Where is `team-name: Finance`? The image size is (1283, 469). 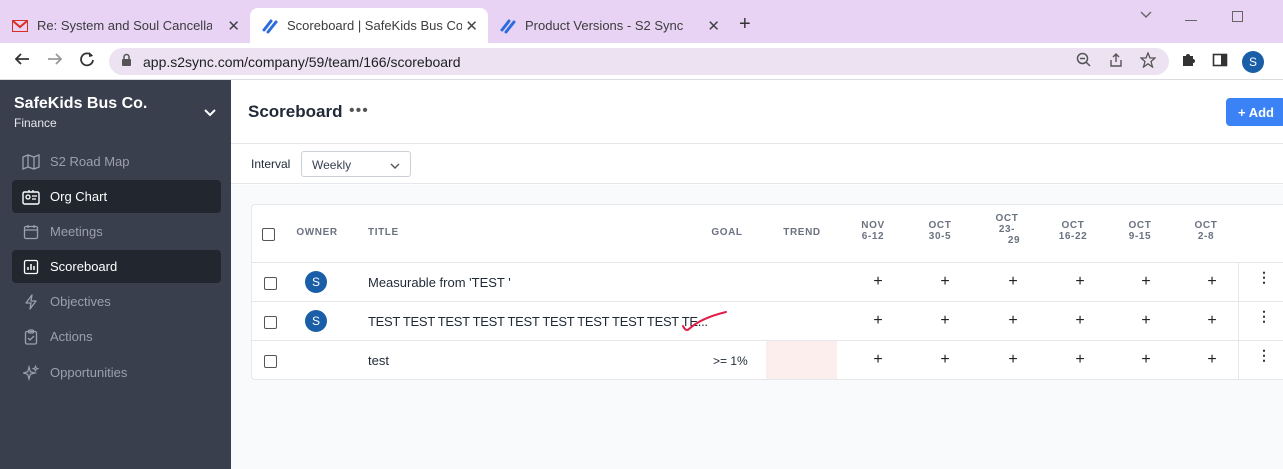 team-name: Finance is located at coordinates (35, 123).